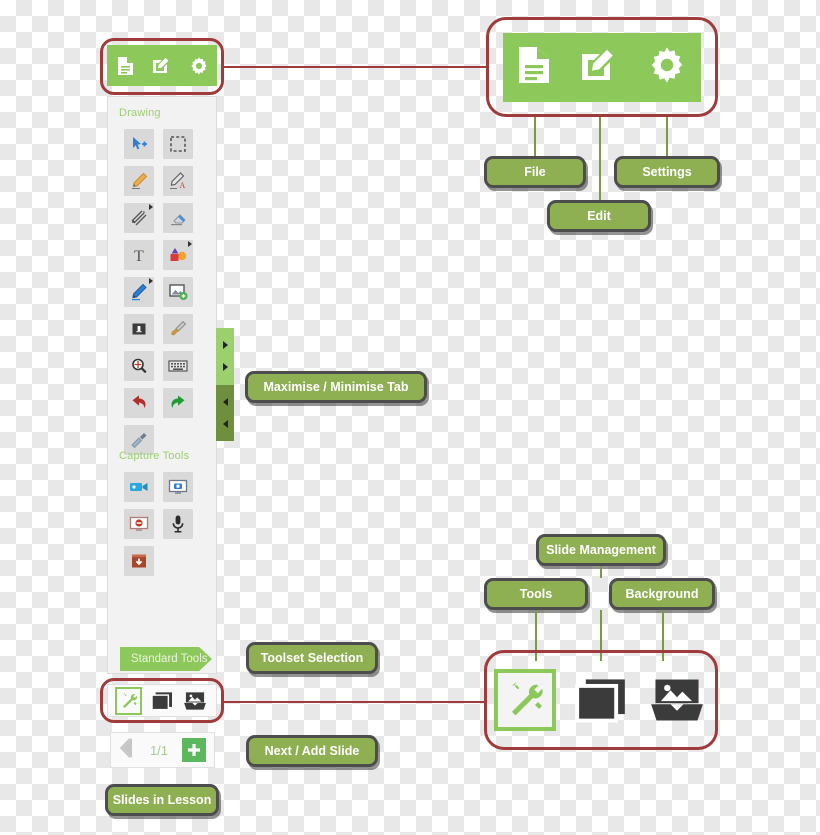  I want to click on slide-navigation-bar: 1/1, so click(162, 750).